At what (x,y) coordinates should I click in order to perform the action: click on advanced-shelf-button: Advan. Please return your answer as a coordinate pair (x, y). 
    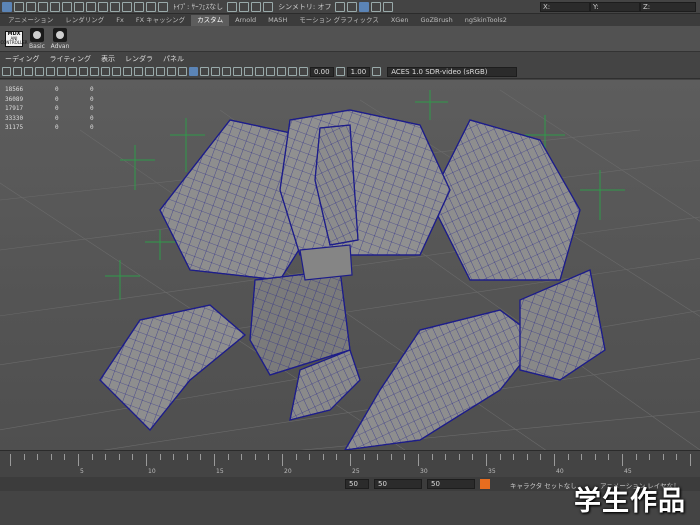
    Looking at the image, I should click on (60, 38).